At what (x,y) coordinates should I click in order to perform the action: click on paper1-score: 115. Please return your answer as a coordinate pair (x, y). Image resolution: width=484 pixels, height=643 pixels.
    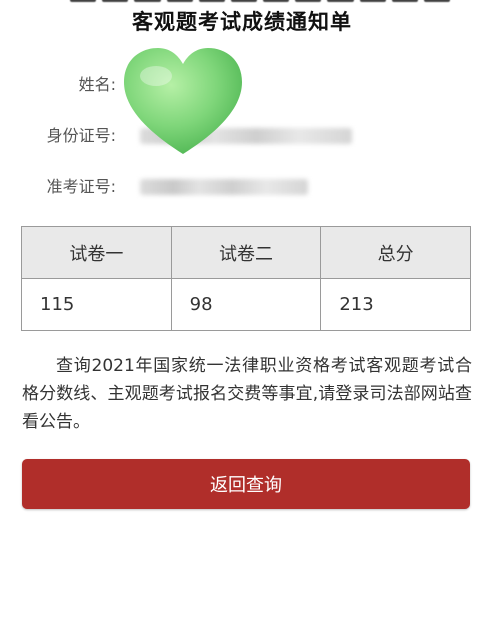
    Looking at the image, I should click on (96, 304).